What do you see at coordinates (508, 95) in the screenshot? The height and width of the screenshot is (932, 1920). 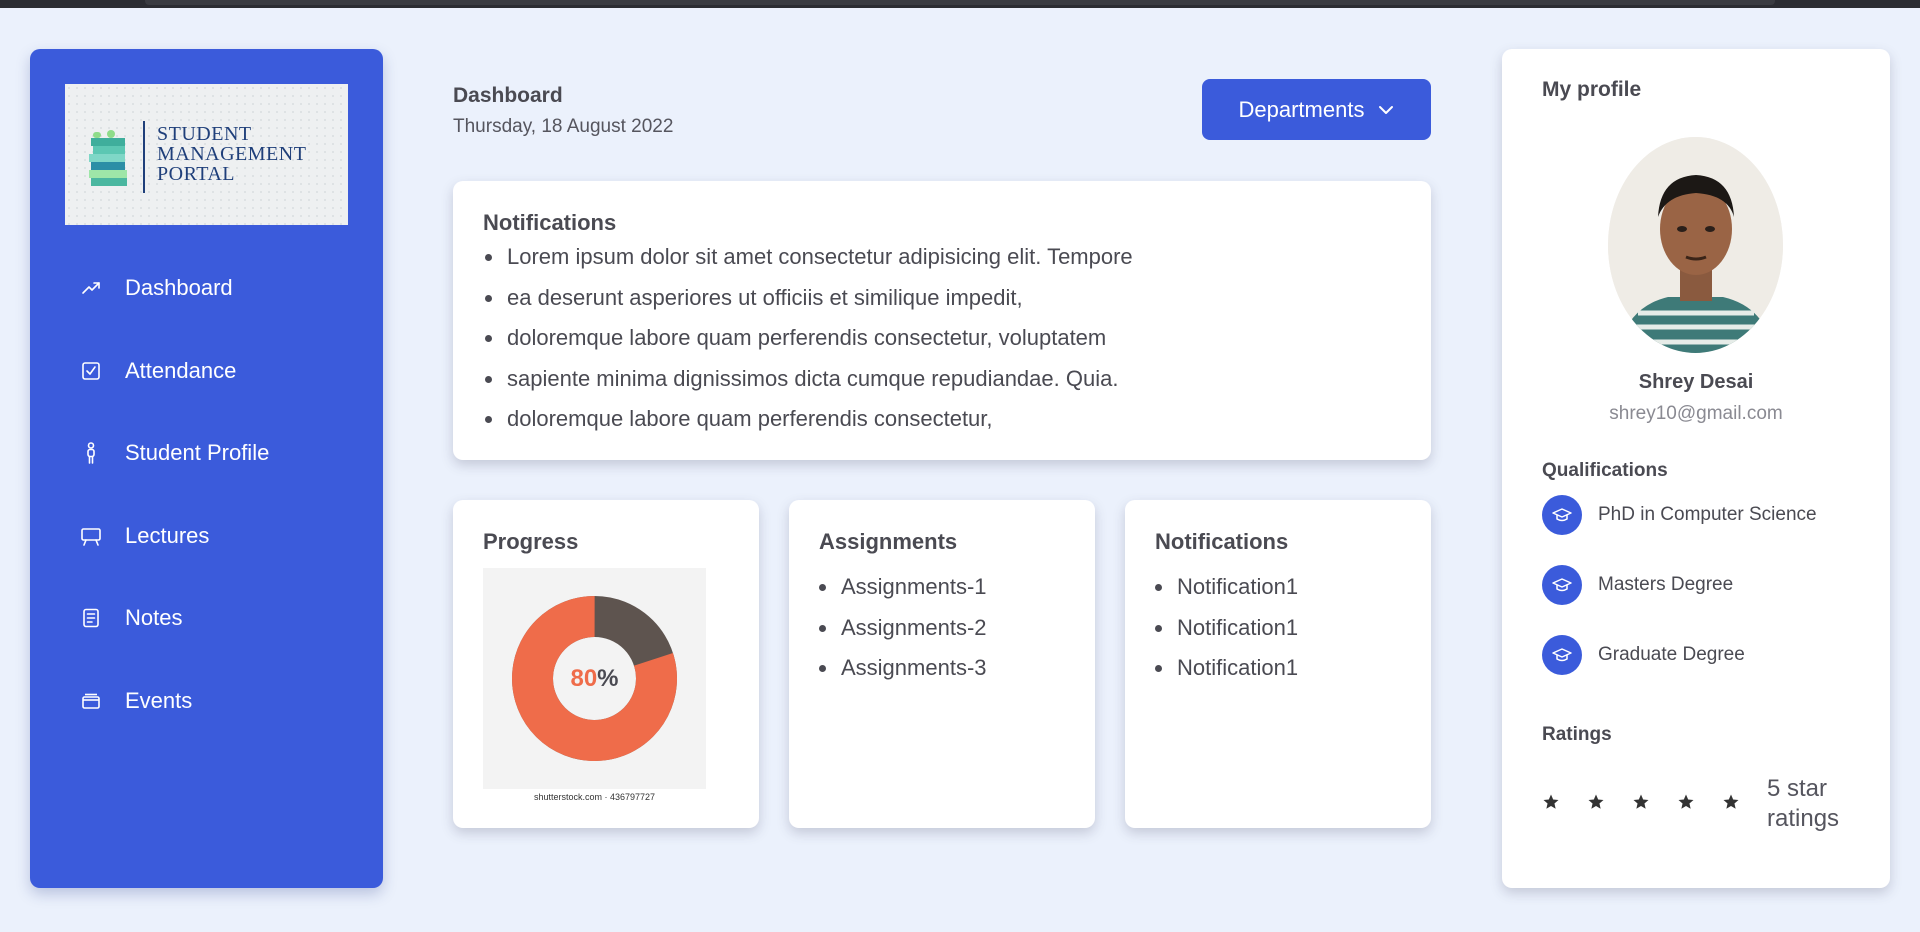 I see `page-title: Dashboard` at bounding box center [508, 95].